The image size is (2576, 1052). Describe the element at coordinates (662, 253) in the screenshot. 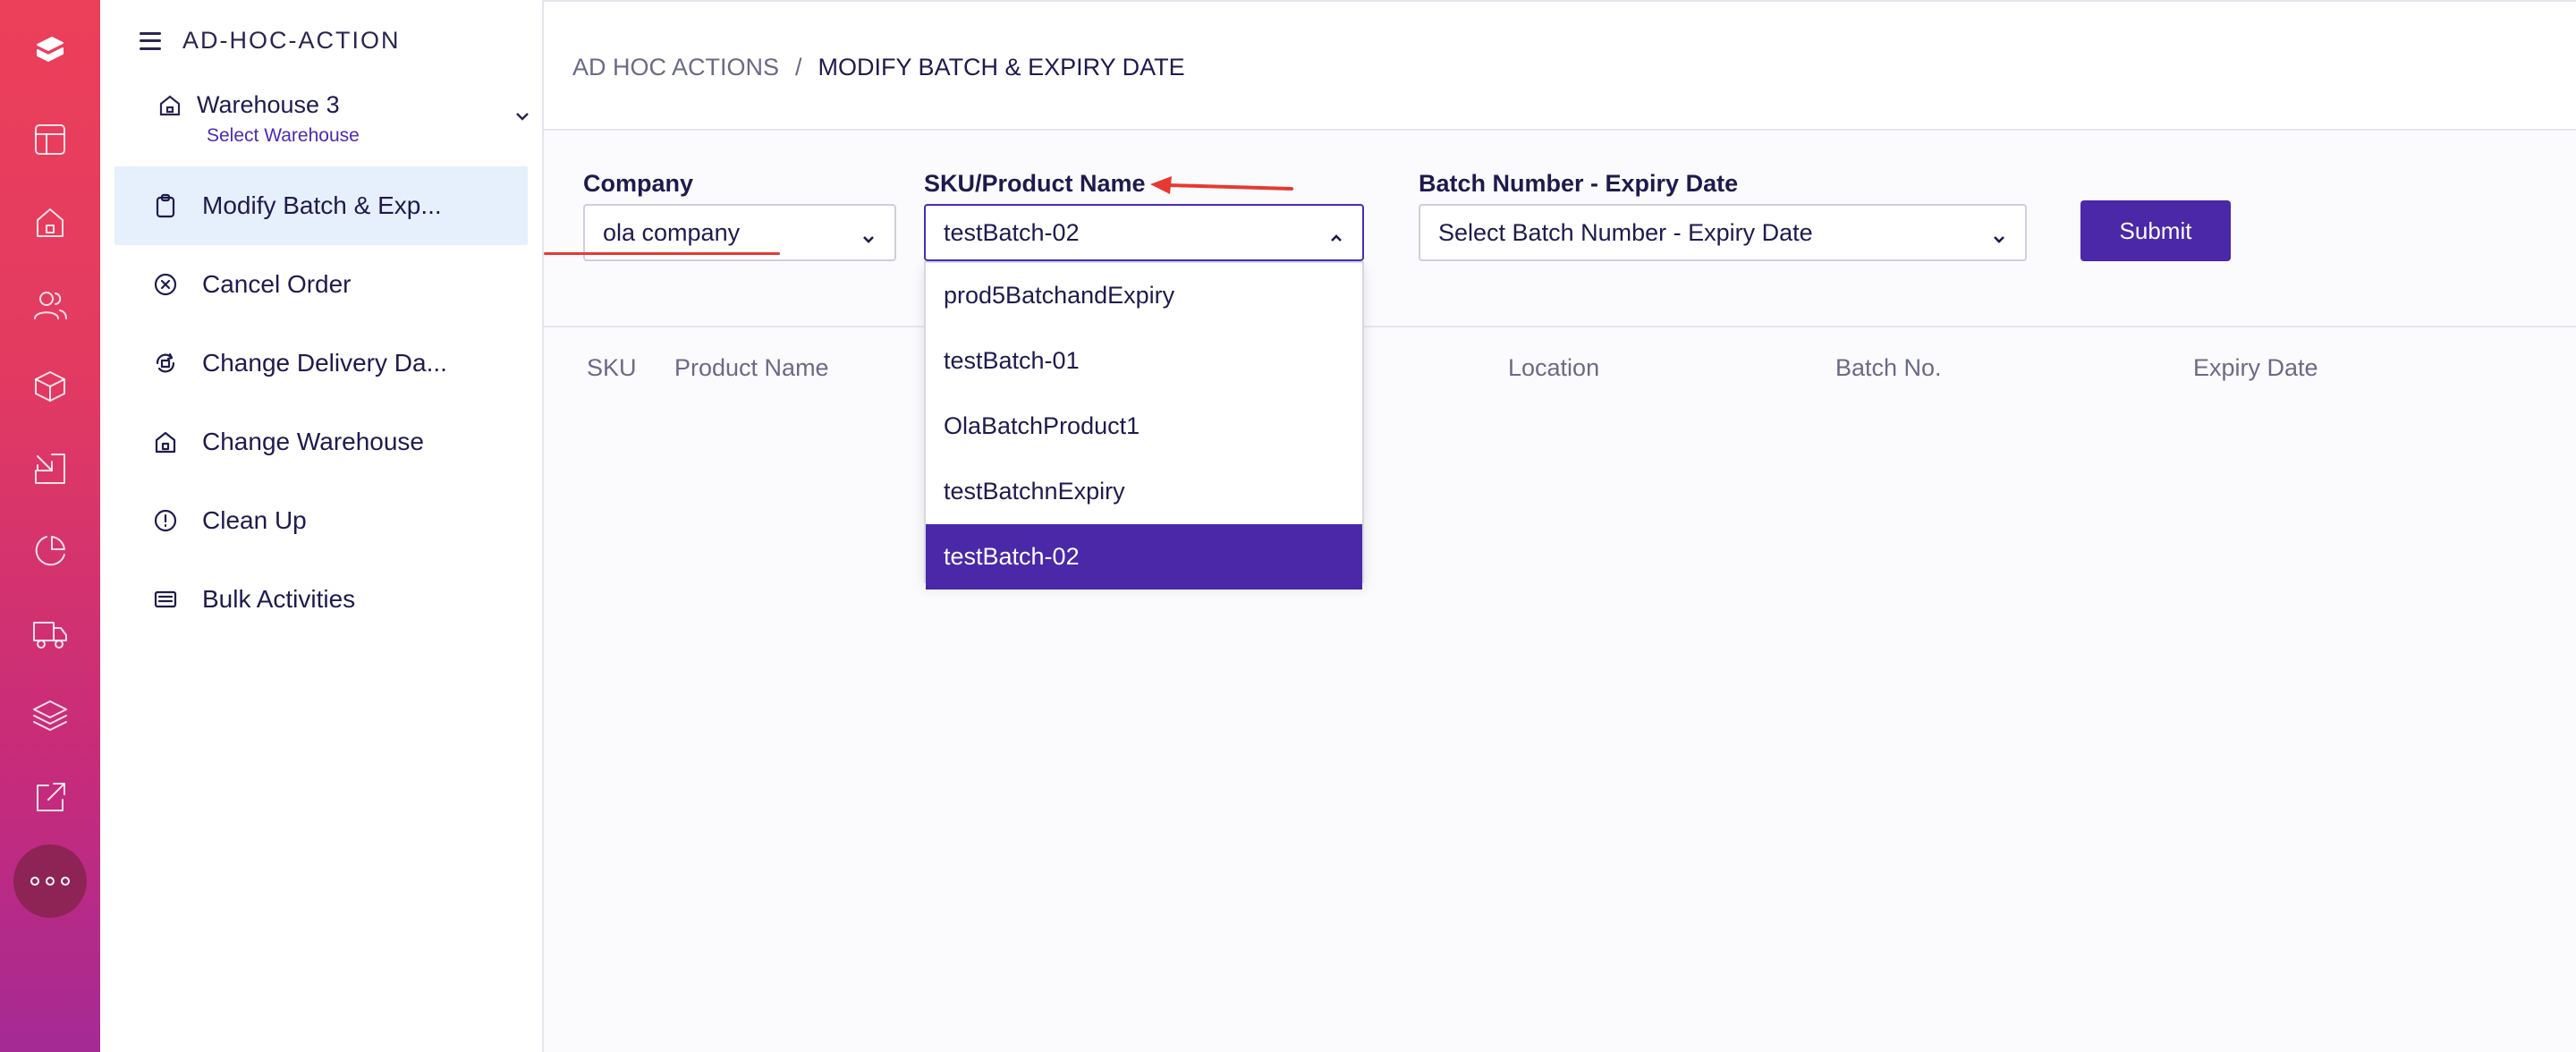

I see `annotation-underline` at that location.